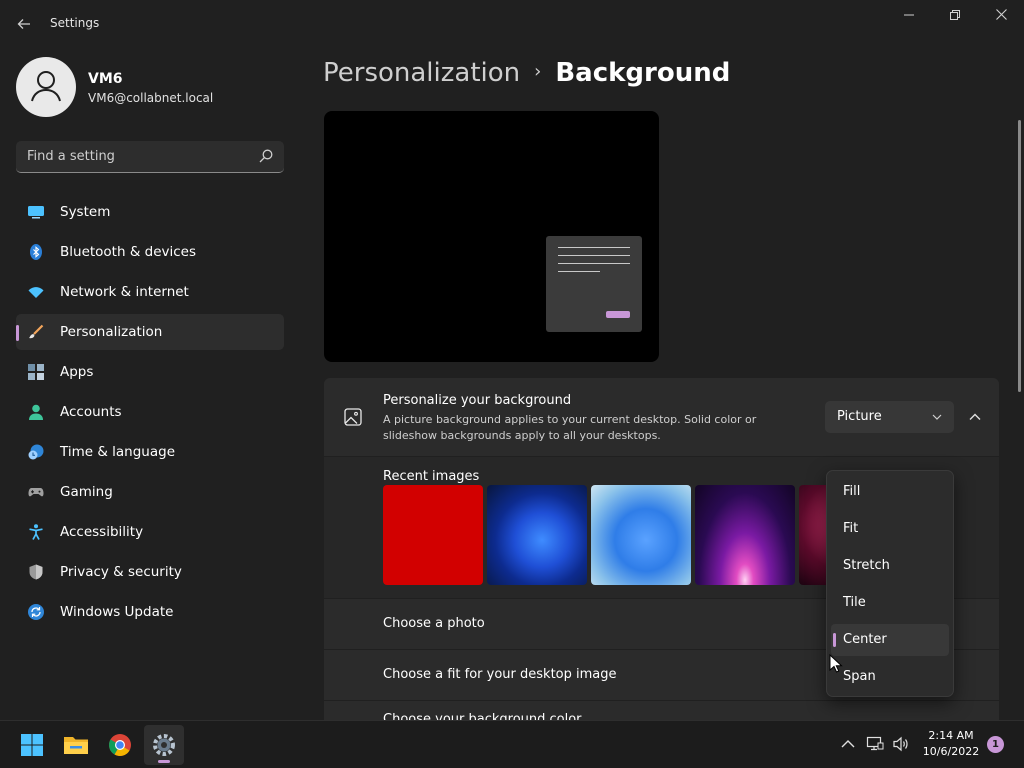 Image resolution: width=1024 pixels, height=768 pixels. Describe the element at coordinates (661, 710) in the screenshot. I see `choose-color-row: Choose your background color` at that location.